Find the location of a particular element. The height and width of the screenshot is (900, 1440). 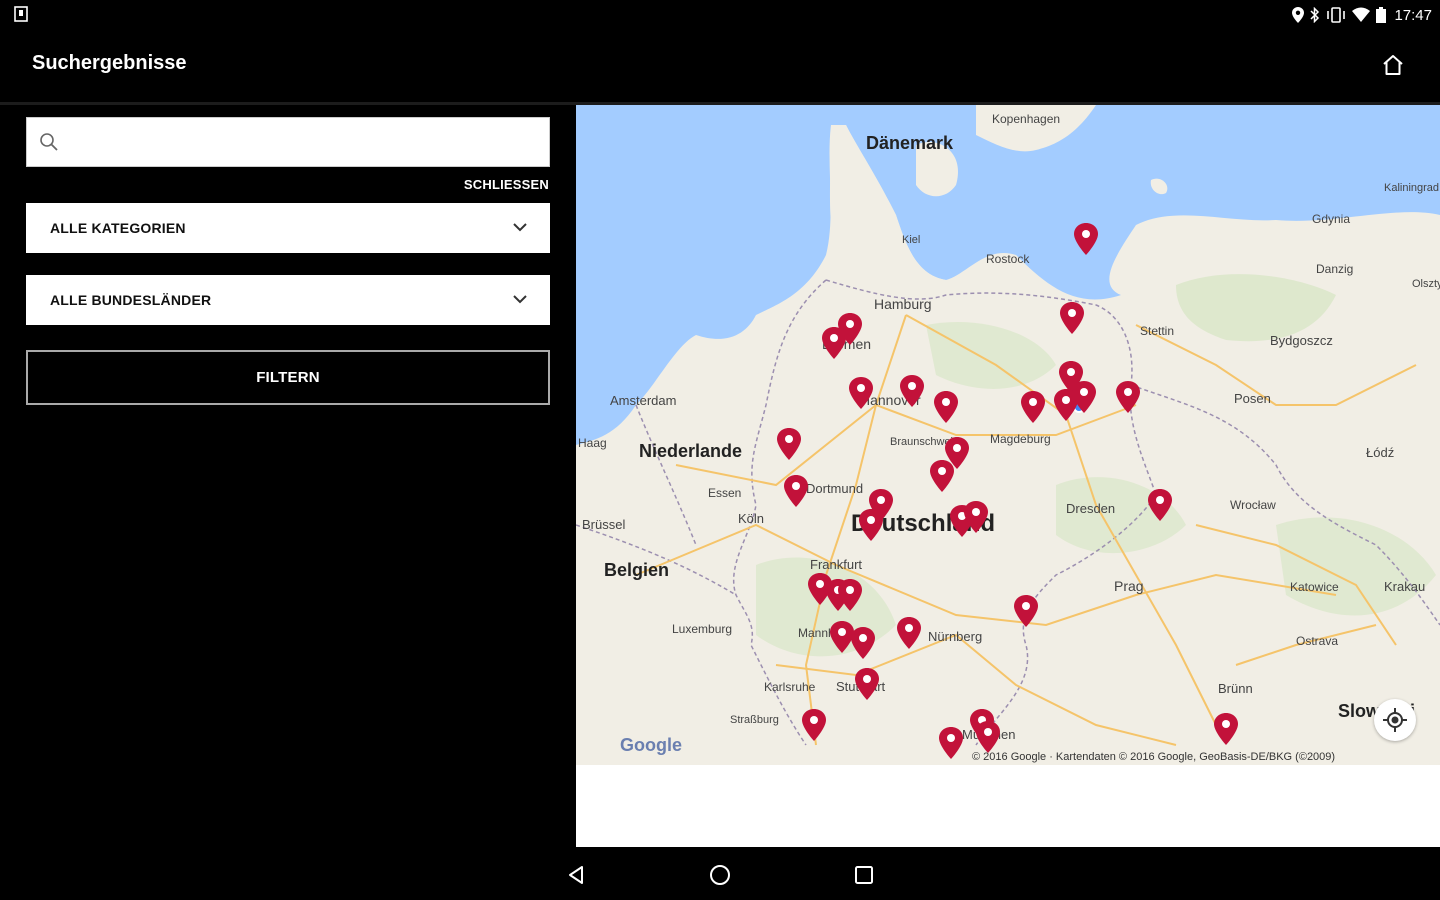

search-box is located at coordinates (288, 142).